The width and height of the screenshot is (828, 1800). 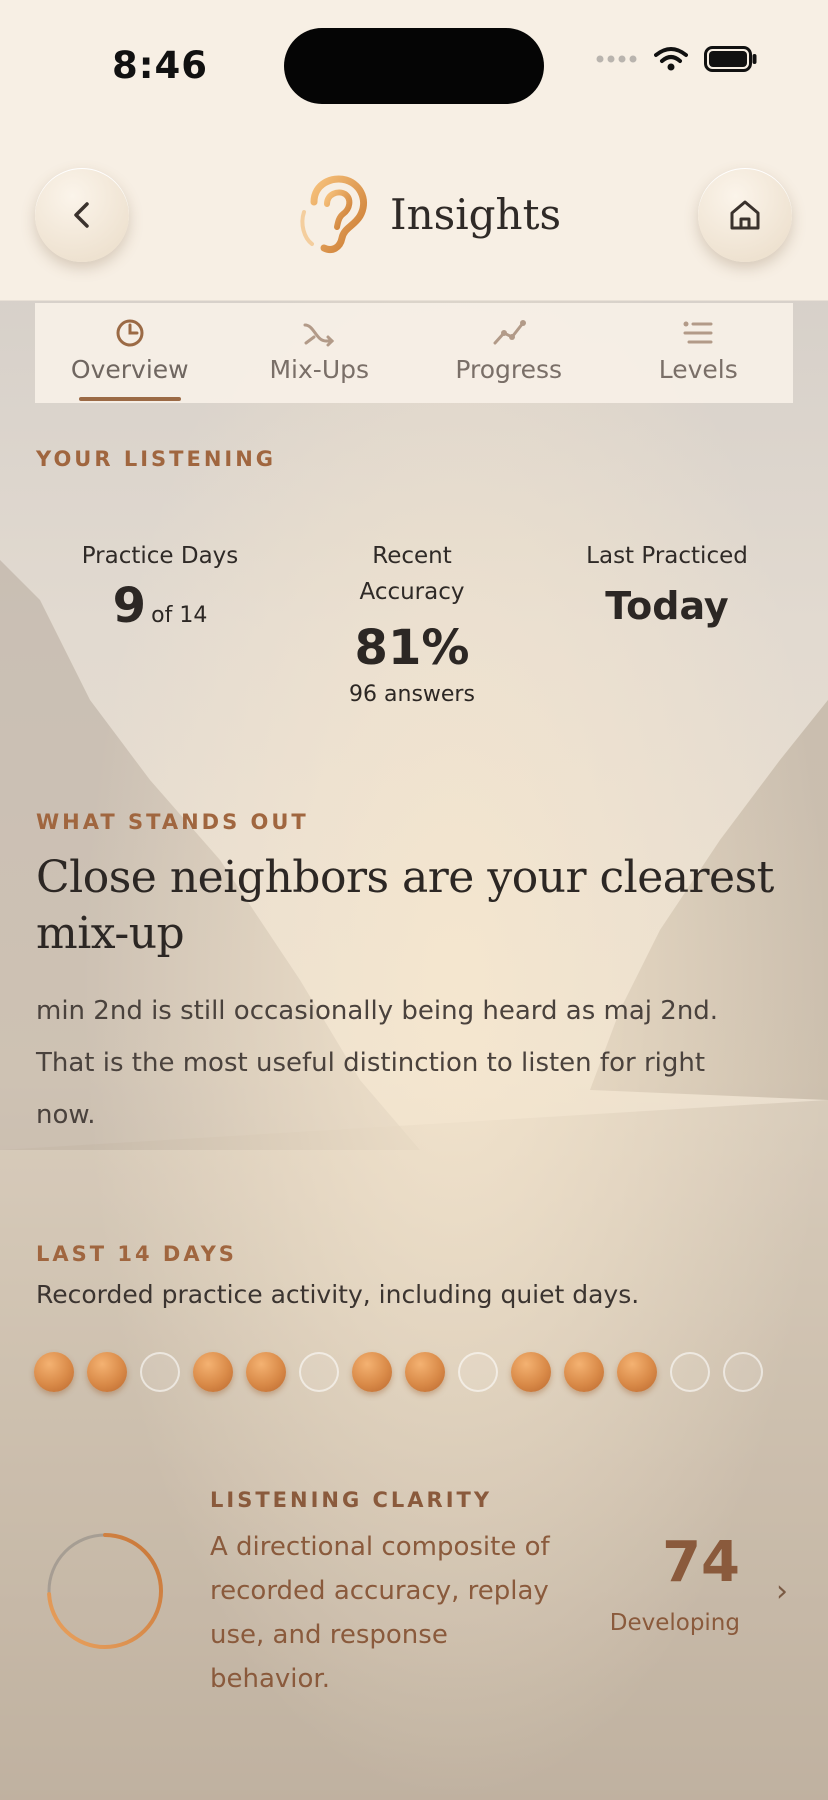 What do you see at coordinates (667, 583) in the screenshot?
I see `stat-last-practiced: Last Practiced Today` at bounding box center [667, 583].